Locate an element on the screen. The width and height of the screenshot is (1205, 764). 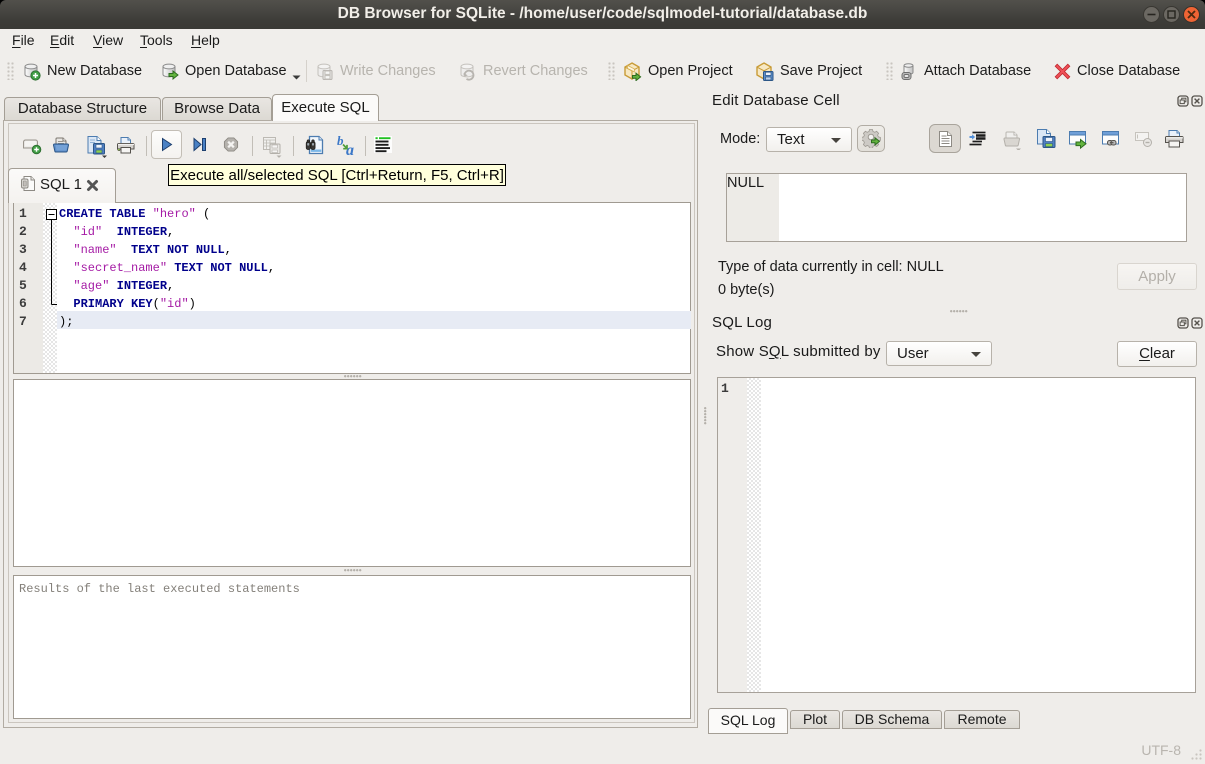
svg-text: b is located at coordinates (340, 141).